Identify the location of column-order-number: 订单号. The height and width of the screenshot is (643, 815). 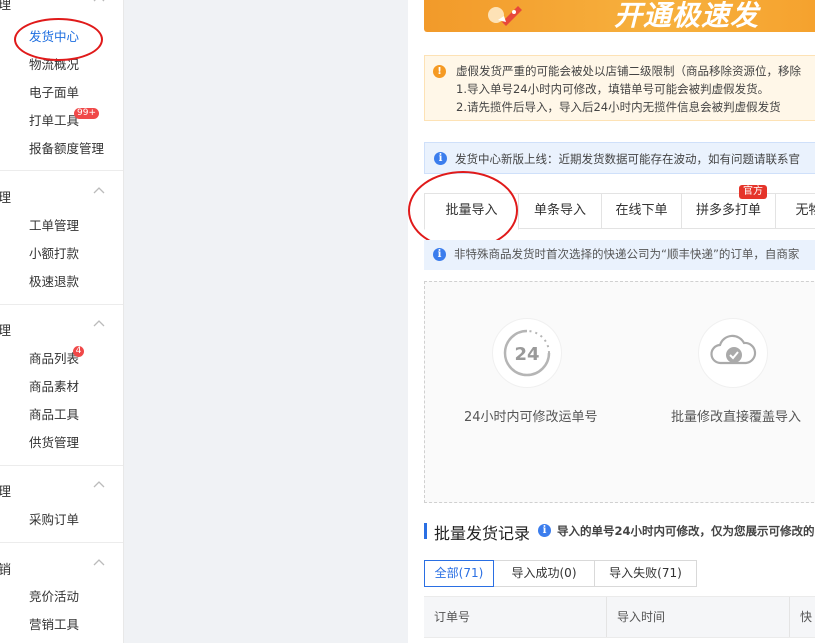
(515, 617).